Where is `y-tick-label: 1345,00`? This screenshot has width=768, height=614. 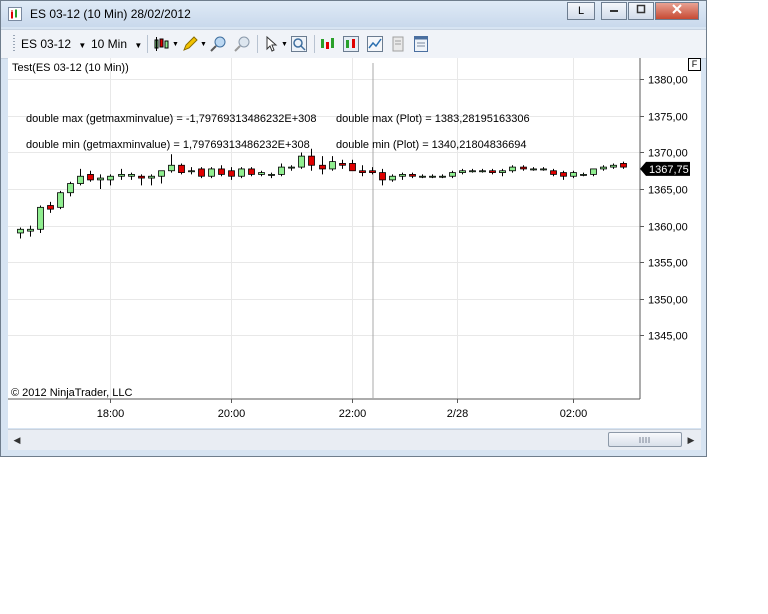 y-tick-label: 1345,00 is located at coordinates (668, 337).